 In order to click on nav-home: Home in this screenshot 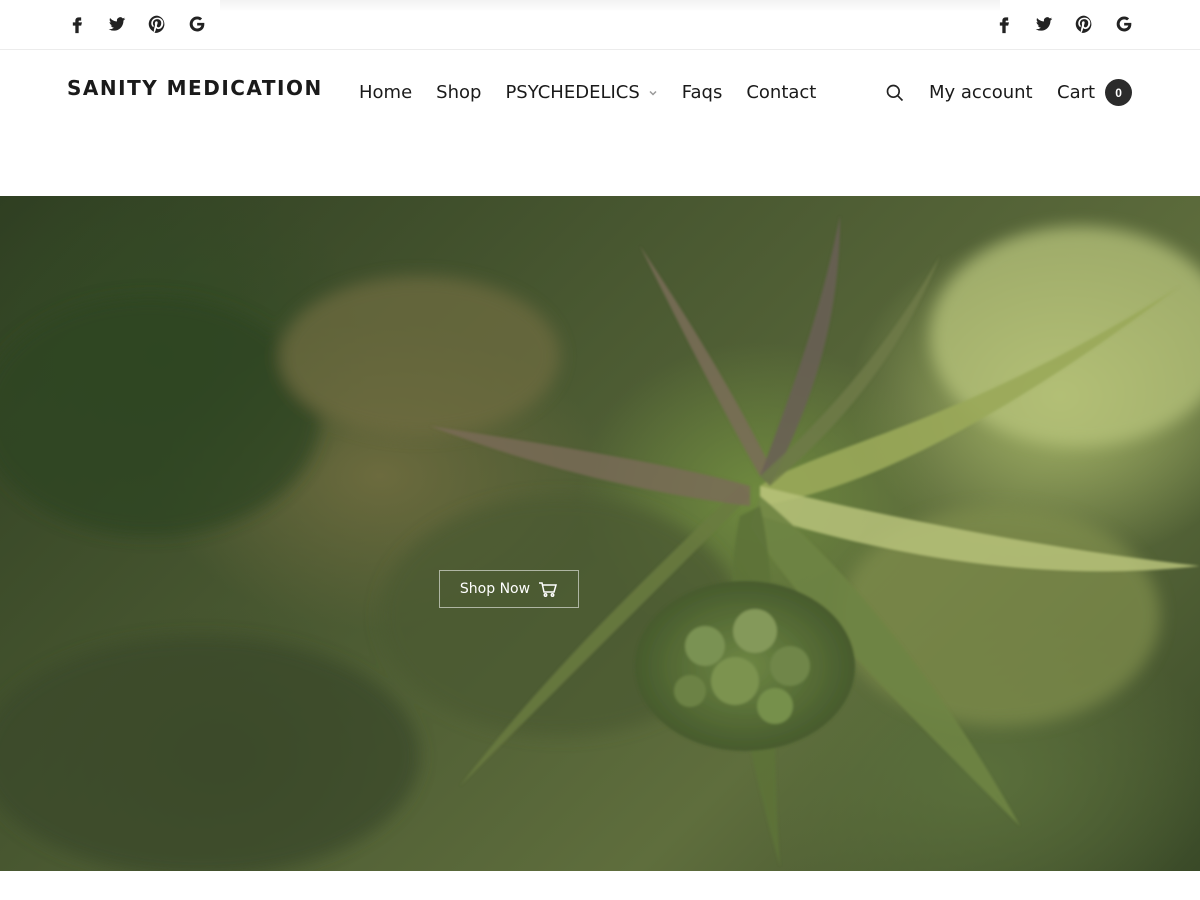, I will do `click(385, 92)`.